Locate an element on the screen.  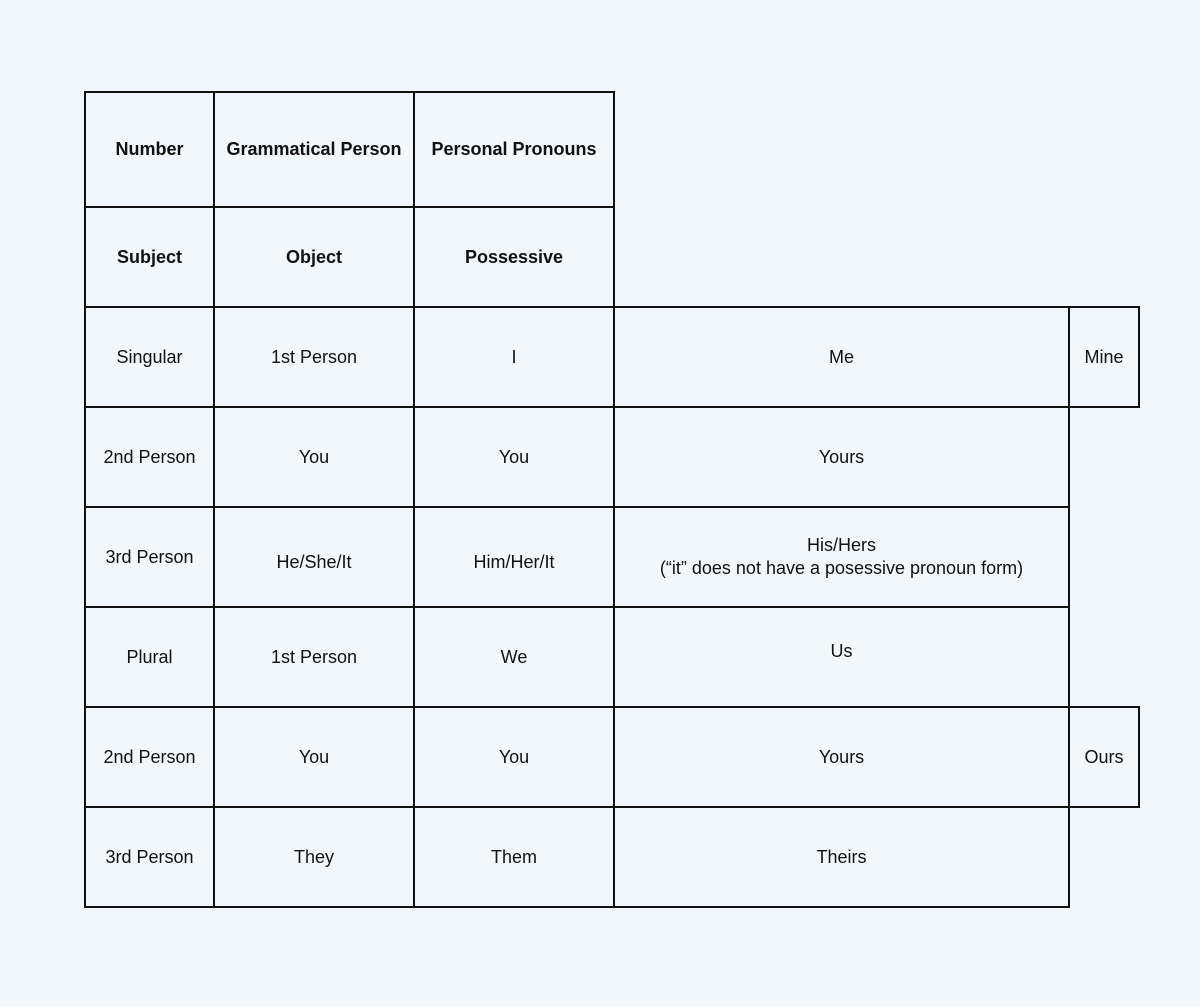
table-cell: Him/Her/It is located at coordinates (514, 557).